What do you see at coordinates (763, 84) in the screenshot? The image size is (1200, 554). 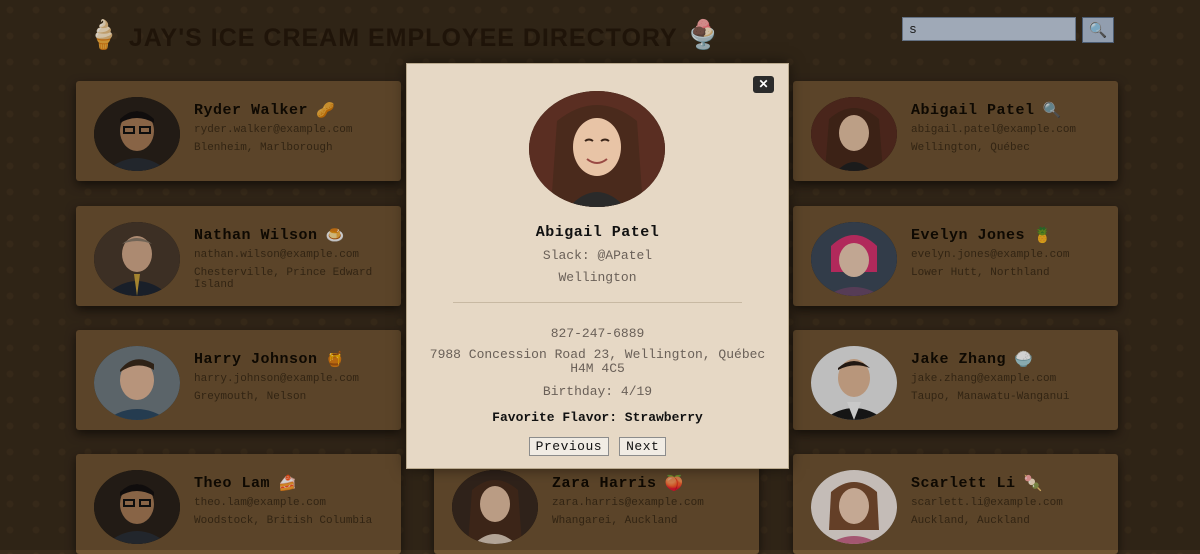 I see `close-button: ✕` at bounding box center [763, 84].